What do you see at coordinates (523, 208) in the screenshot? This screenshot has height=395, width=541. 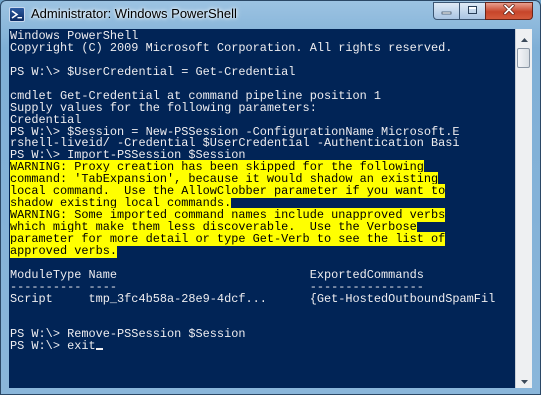 I see `vertical-scrollbar` at bounding box center [523, 208].